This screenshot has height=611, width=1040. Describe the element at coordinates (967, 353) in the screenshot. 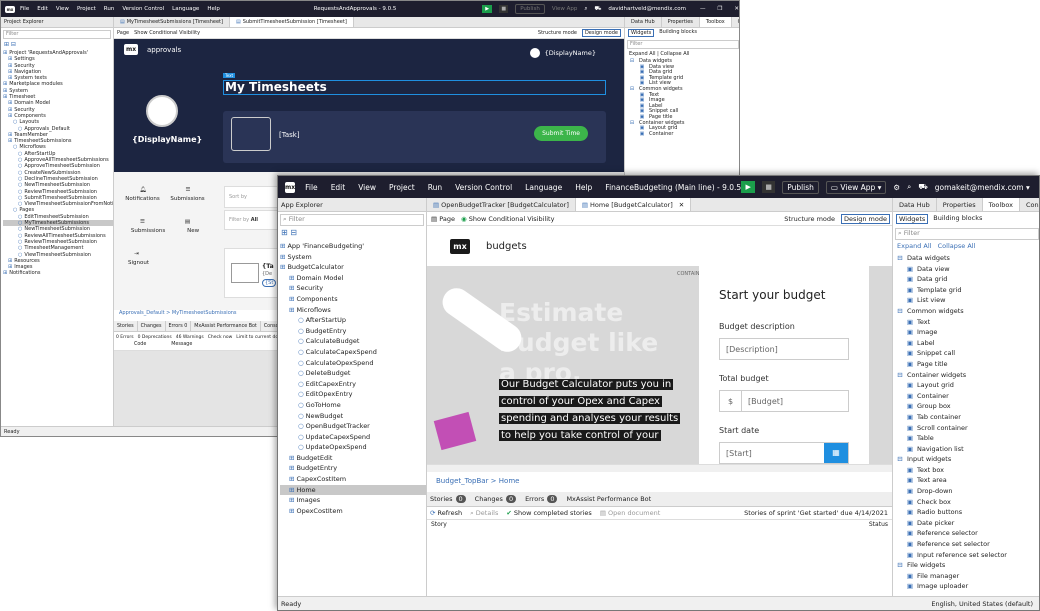

I see `toolbox-widget: ▣ Snippet call` at that location.